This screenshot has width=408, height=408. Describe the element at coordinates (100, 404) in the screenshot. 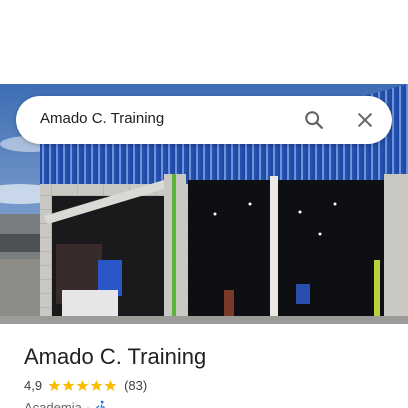

I see `wheelchair-accessible-icon` at that location.